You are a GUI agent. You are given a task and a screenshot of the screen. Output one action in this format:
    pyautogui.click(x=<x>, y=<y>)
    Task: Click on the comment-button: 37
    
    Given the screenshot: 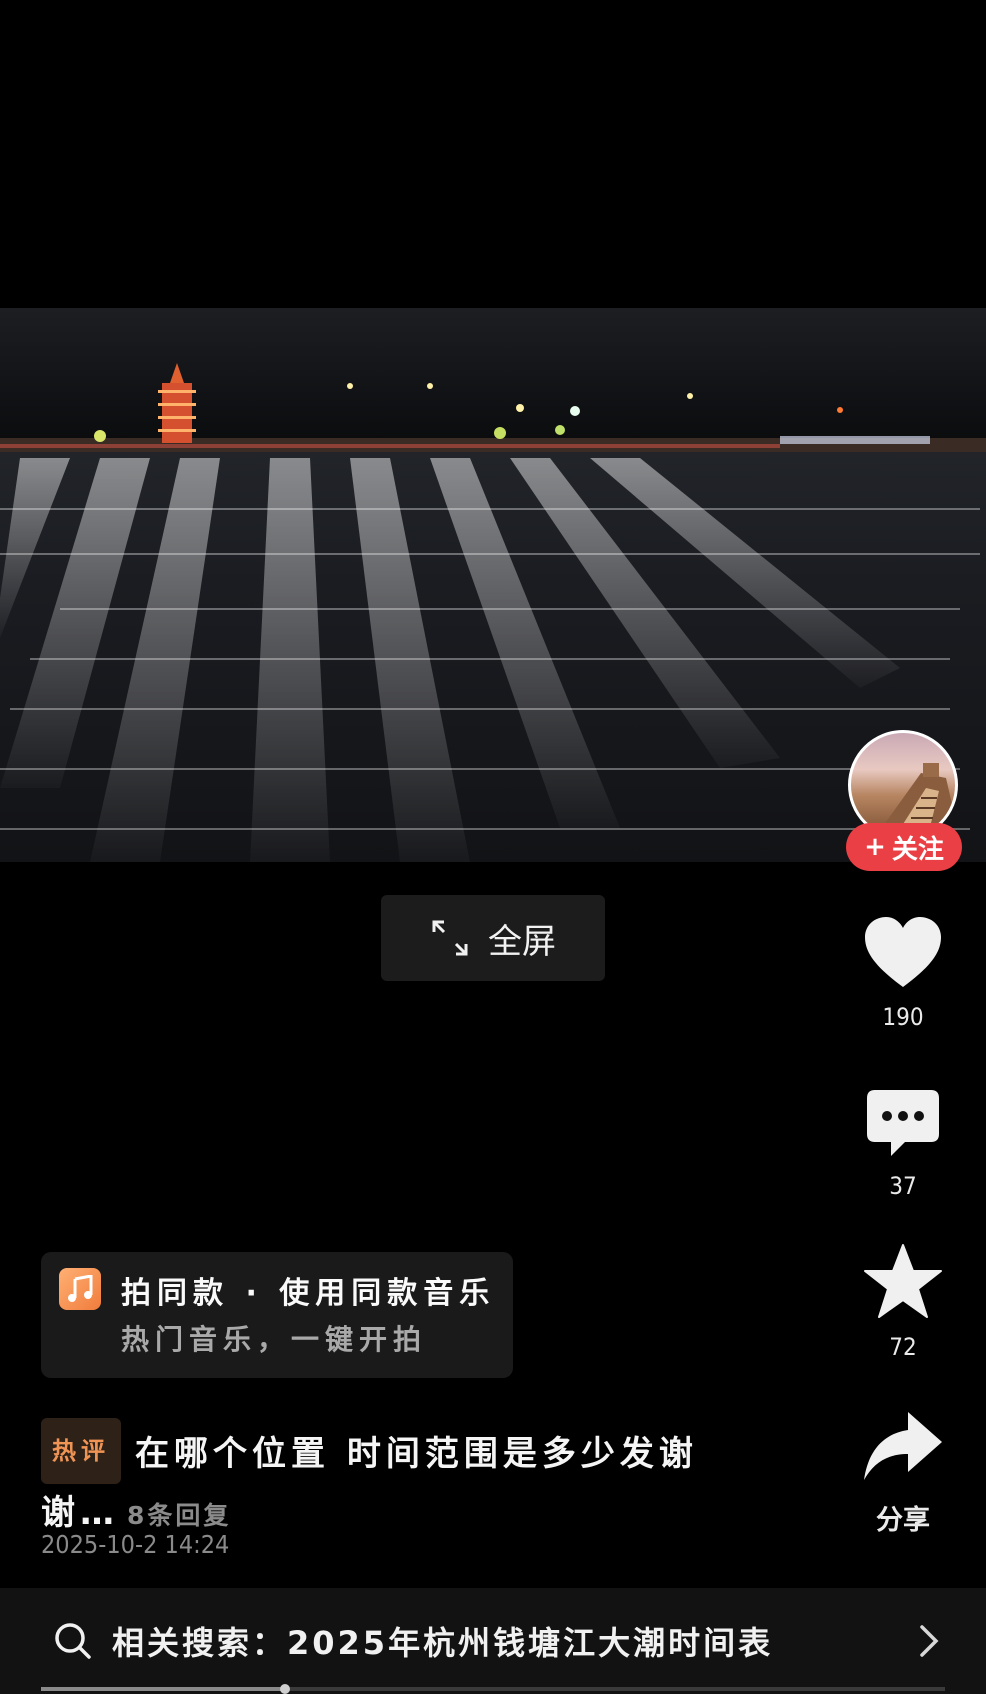 What is the action you would take?
    pyautogui.click(x=903, y=1144)
    